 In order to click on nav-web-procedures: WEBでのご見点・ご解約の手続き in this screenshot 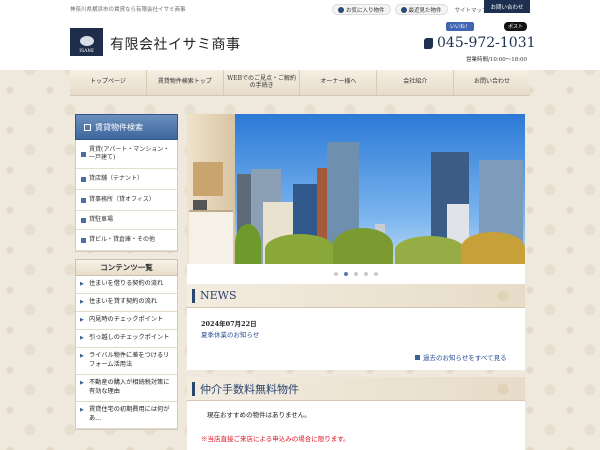, I will do `click(262, 82)`.